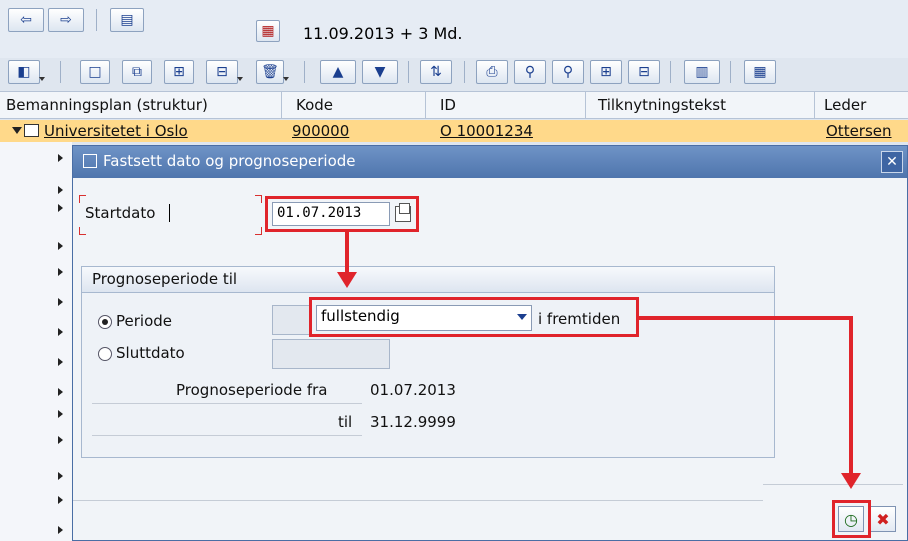 This screenshot has height=541, width=908. Describe the element at coordinates (530, 72) in the screenshot. I see `find-icon: ⚲` at that location.